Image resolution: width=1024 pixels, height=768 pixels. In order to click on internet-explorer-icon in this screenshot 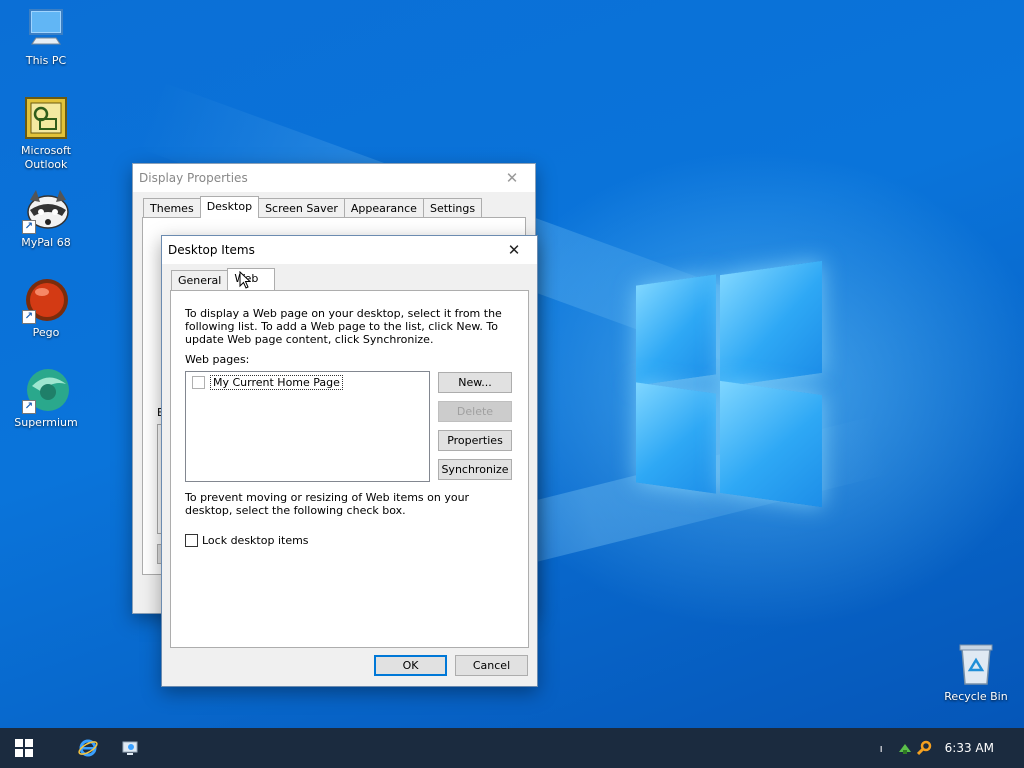, I will do `click(88, 748)`.